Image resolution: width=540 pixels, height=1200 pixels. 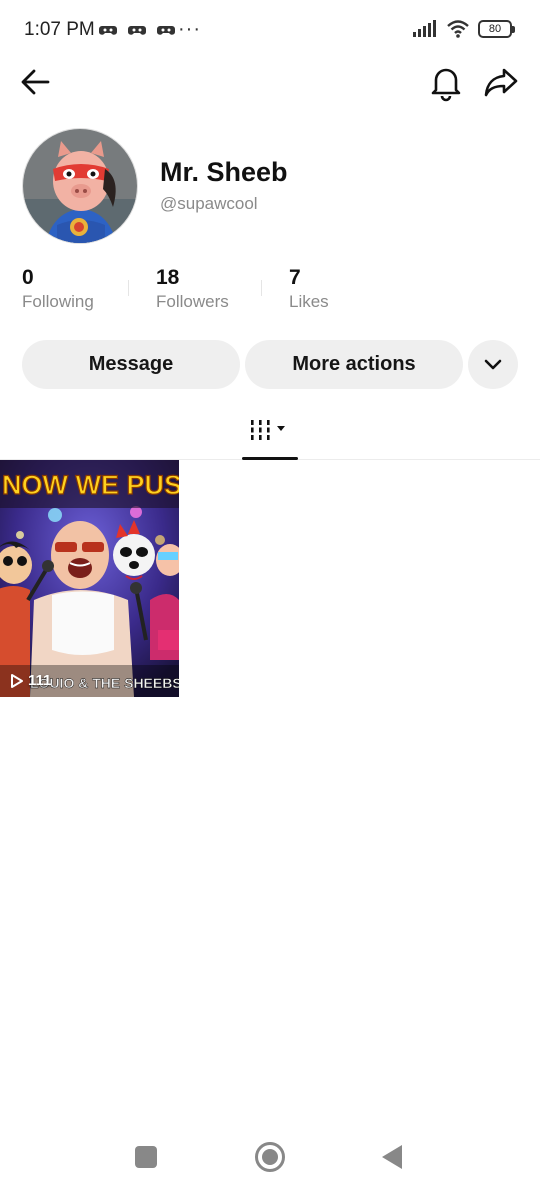 I want to click on battery-level: 80, so click(x=495, y=29).